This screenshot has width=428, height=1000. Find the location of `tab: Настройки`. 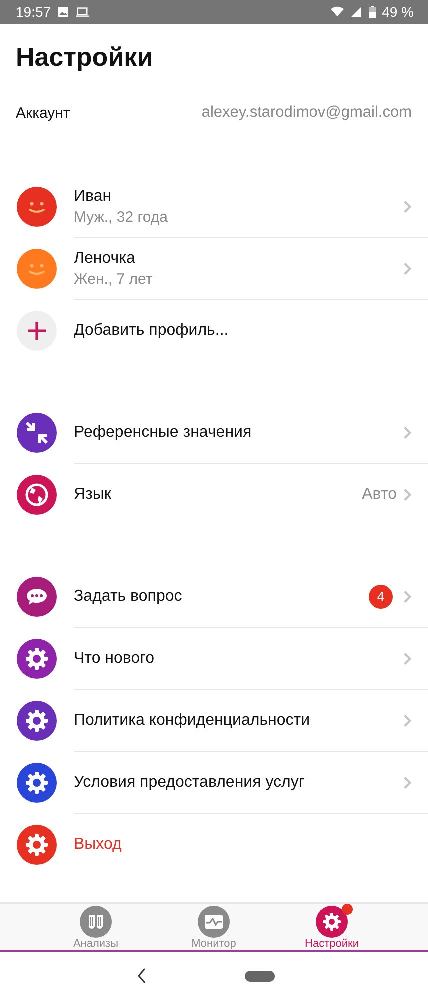

tab: Настройки is located at coordinates (332, 927).